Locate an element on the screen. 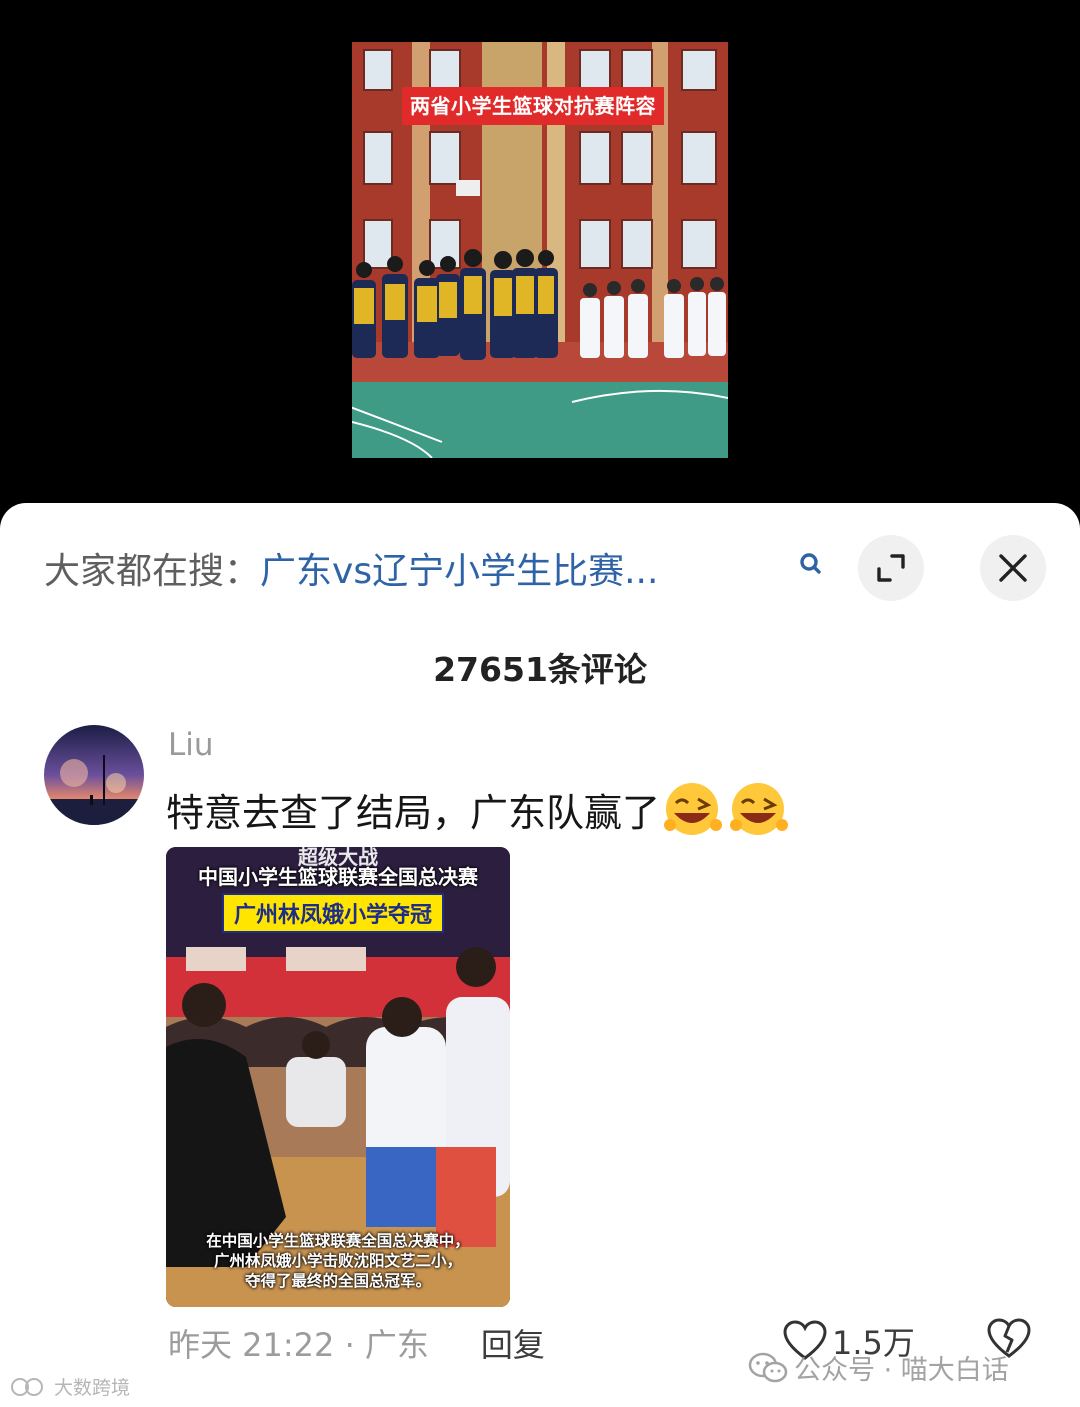 This screenshot has height=1407, width=1080. comment-text: 特意去查了结局，广东队赢了 is located at coordinates (479, 809).